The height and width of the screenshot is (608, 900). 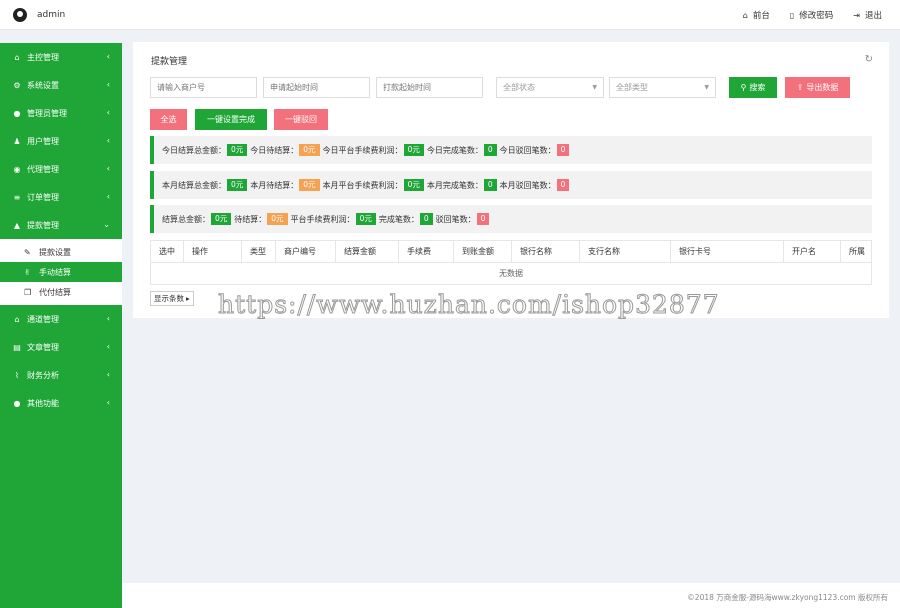 What do you see at coordinates (367, 251) in the screenshot?
I see `column-header: 结算金额` at bounding box center [367, 251].